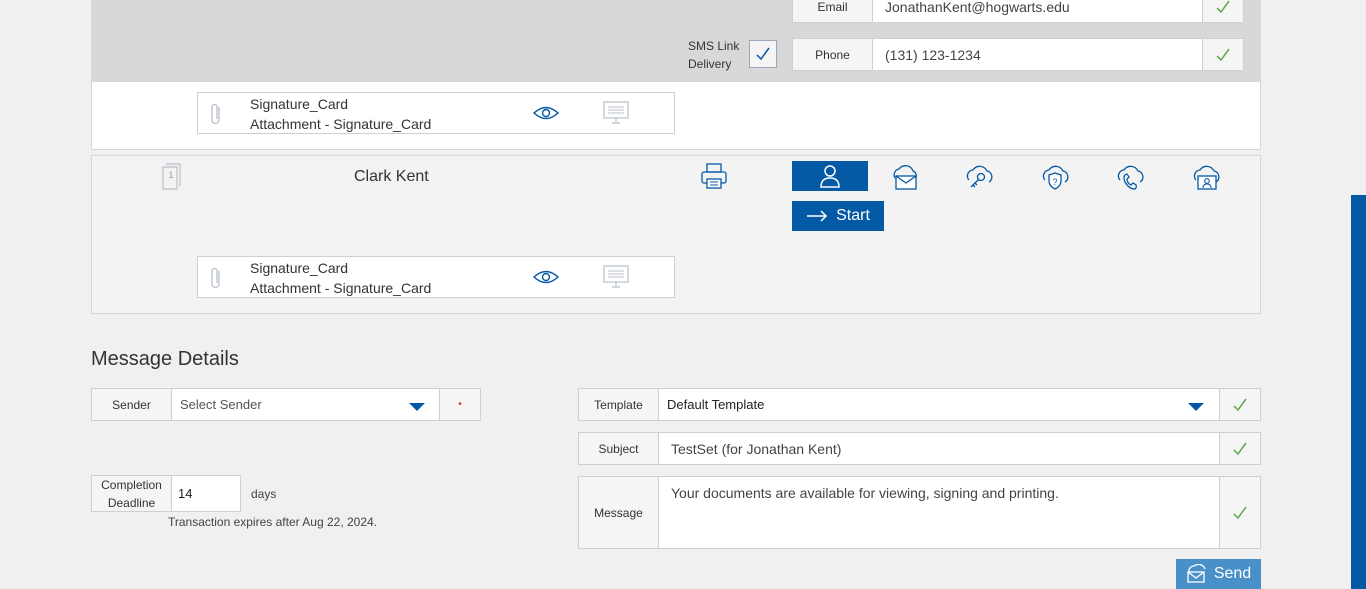 This screenshot has width=1366, height=589. I want to click on email-label: Email, so click(832, 11).